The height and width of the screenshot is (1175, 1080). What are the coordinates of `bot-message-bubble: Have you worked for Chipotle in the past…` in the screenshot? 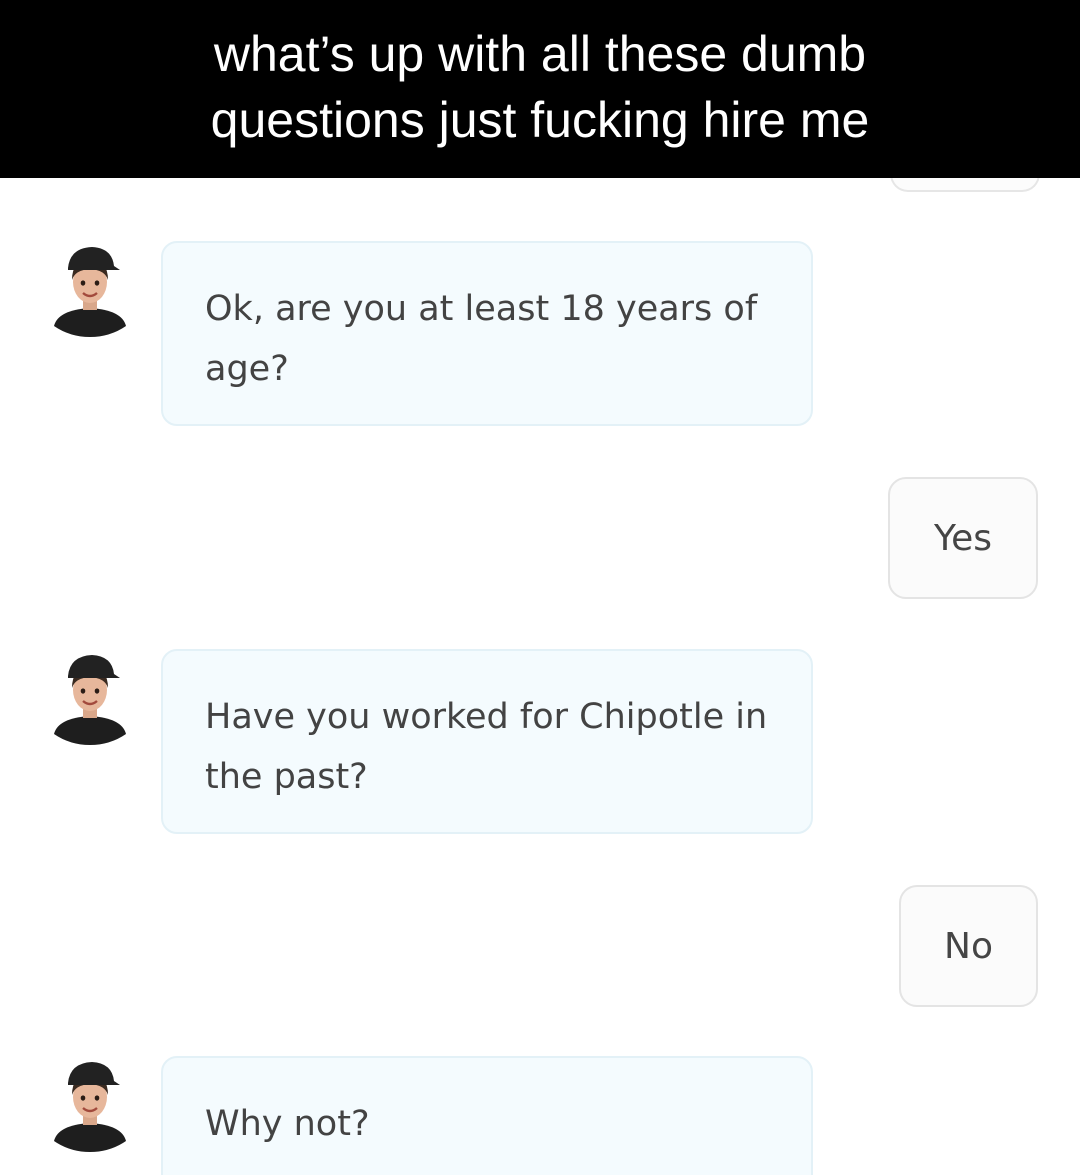 It's located at (487, 741).